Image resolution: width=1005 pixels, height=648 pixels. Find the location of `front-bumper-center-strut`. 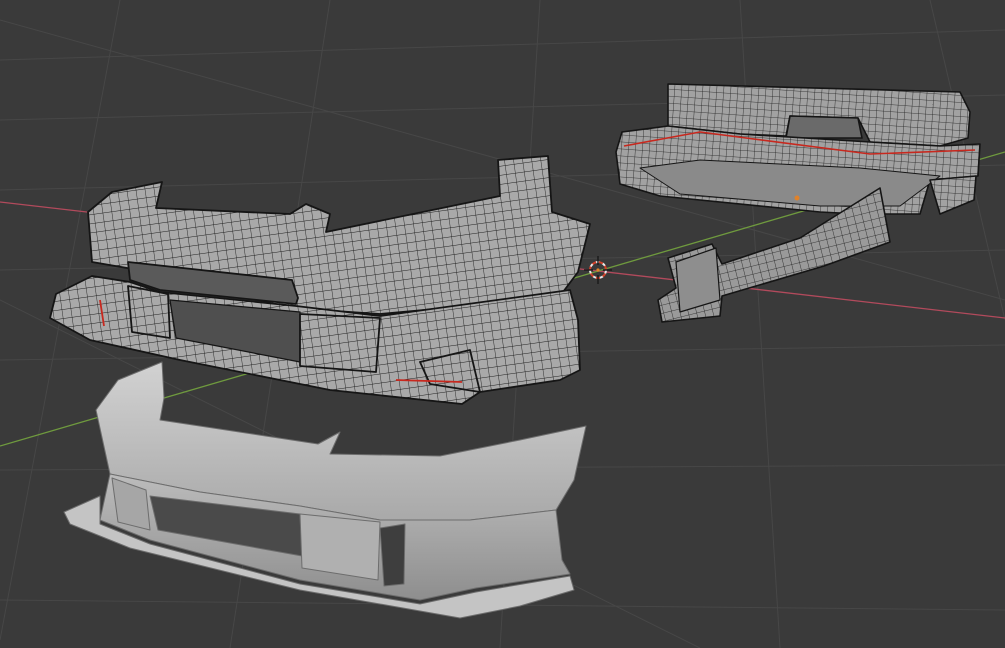

front-bumper-center-strut is located at coordinates (340, 343).